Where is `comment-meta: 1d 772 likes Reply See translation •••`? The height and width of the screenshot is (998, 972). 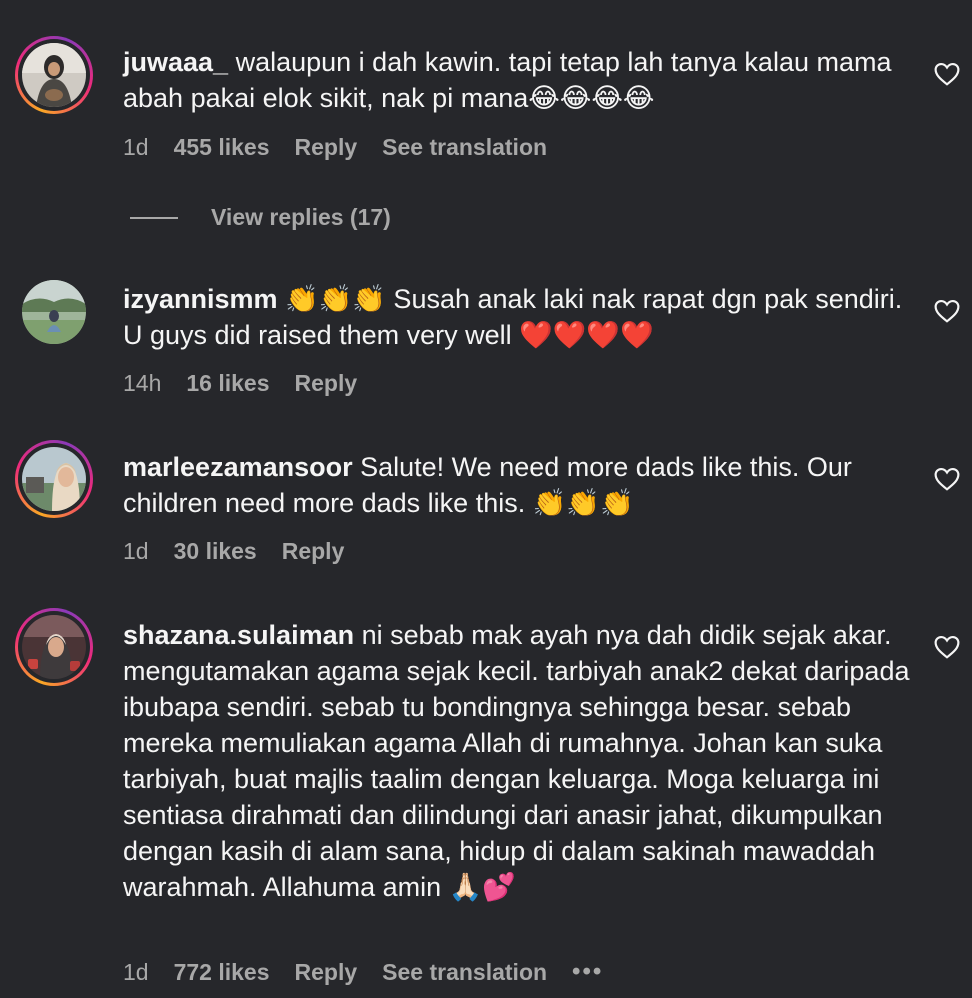
comment-meta: 1d 772 likes Reply See translation ••• is located at coordinates (375, 972).